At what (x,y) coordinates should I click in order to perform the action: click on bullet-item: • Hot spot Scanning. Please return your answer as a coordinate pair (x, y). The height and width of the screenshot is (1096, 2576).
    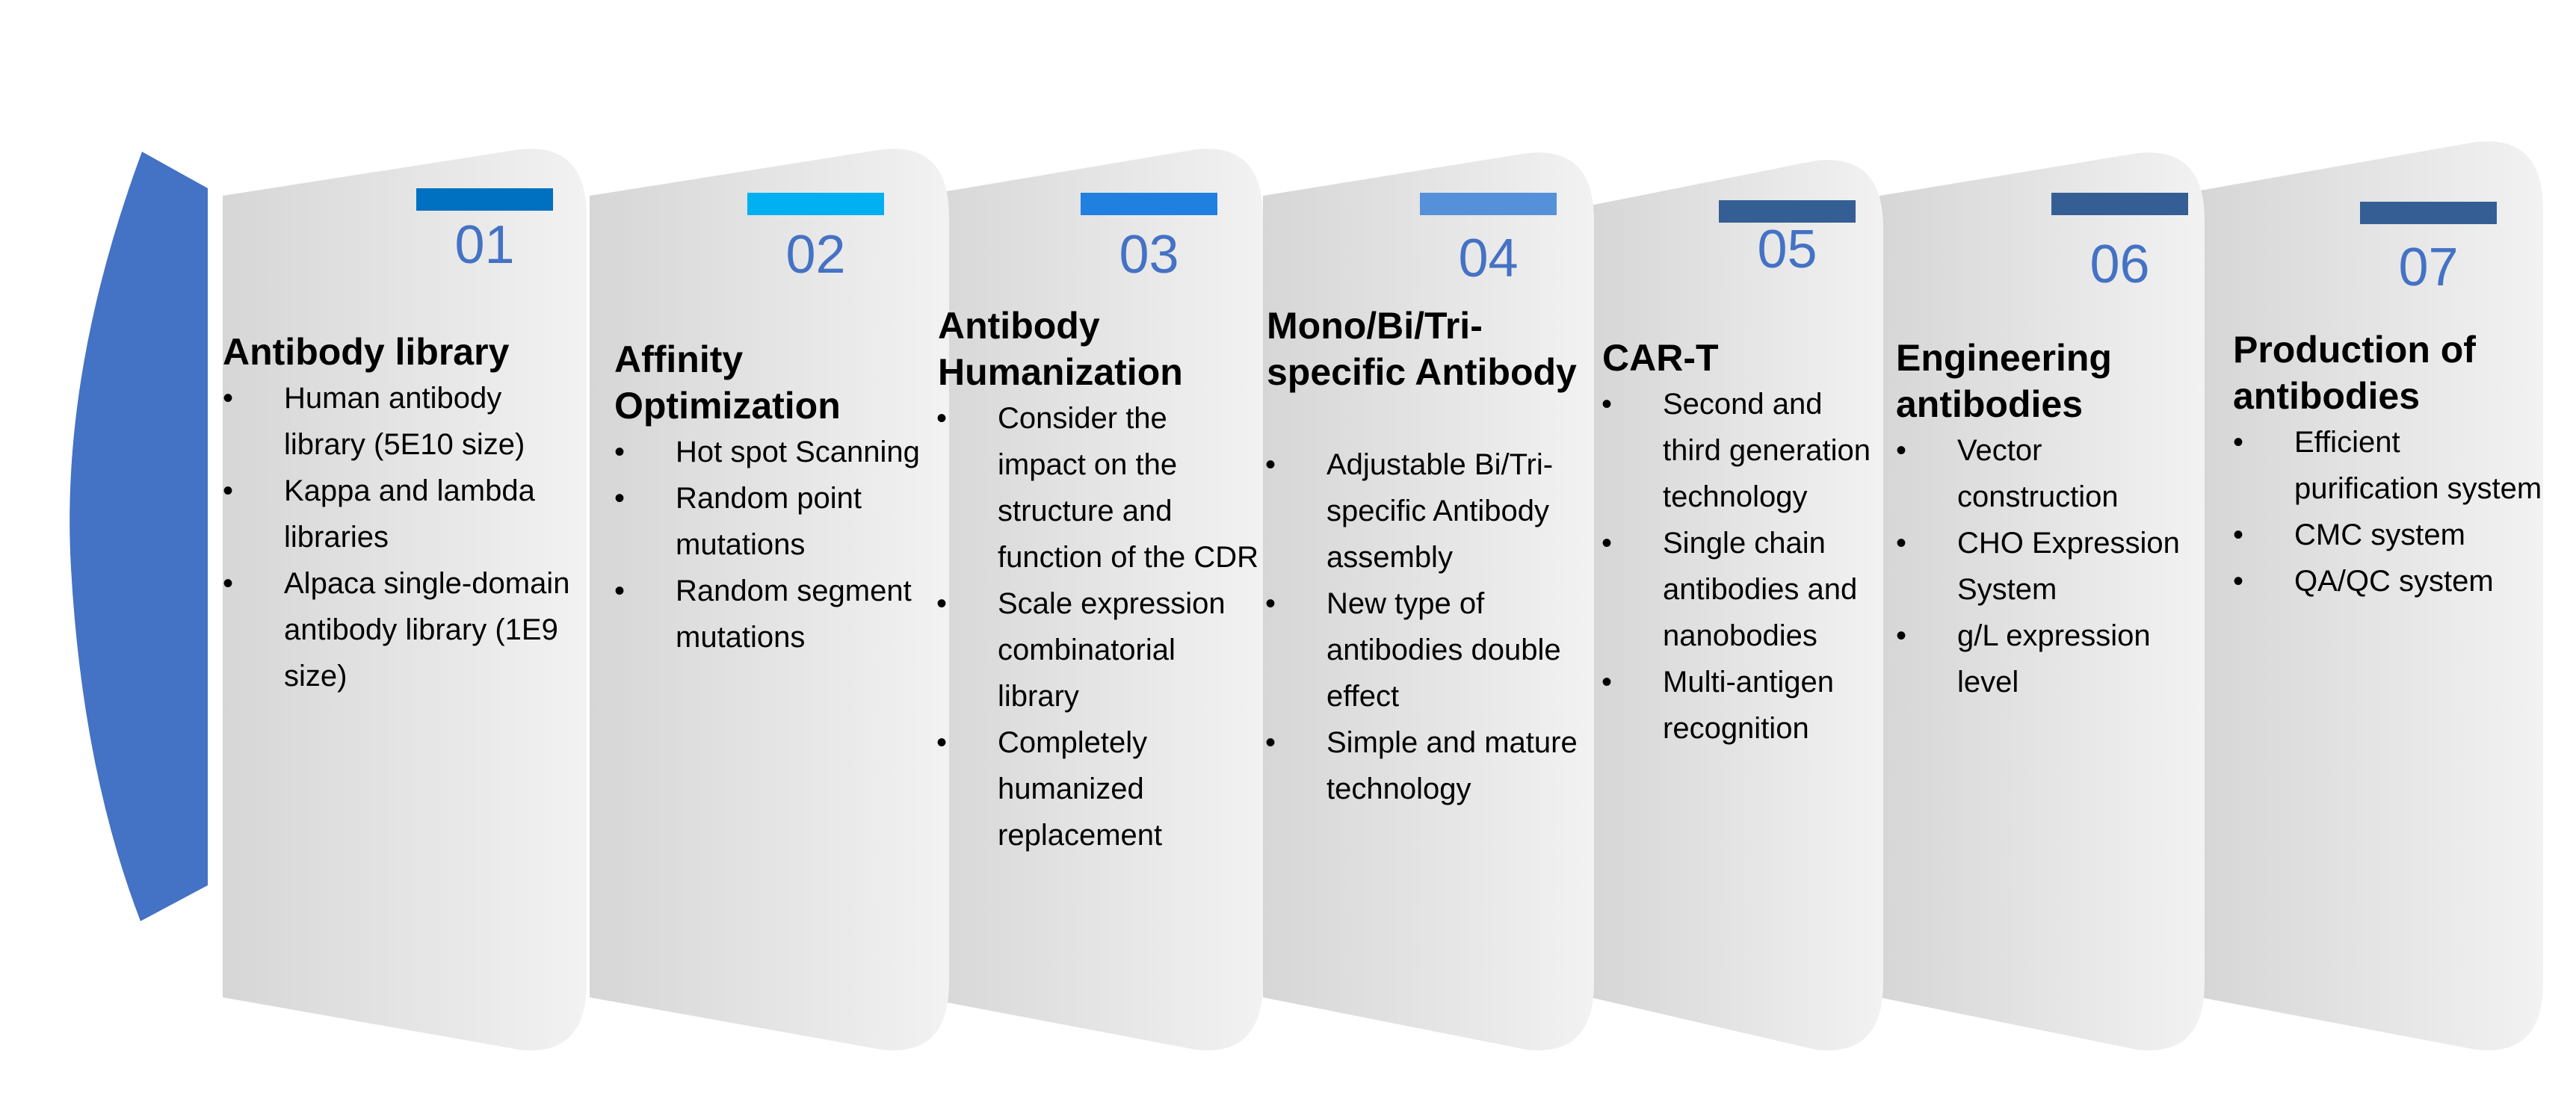
    Looking at the image, I should click on (777, 452).